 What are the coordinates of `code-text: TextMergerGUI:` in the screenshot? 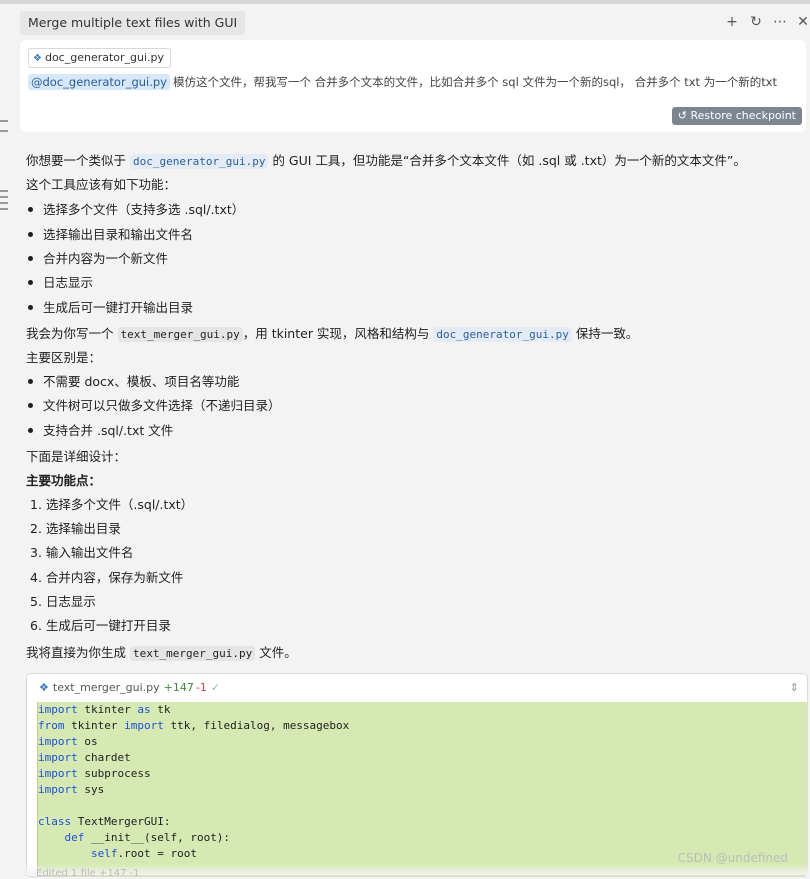 It's located at (121, 821).